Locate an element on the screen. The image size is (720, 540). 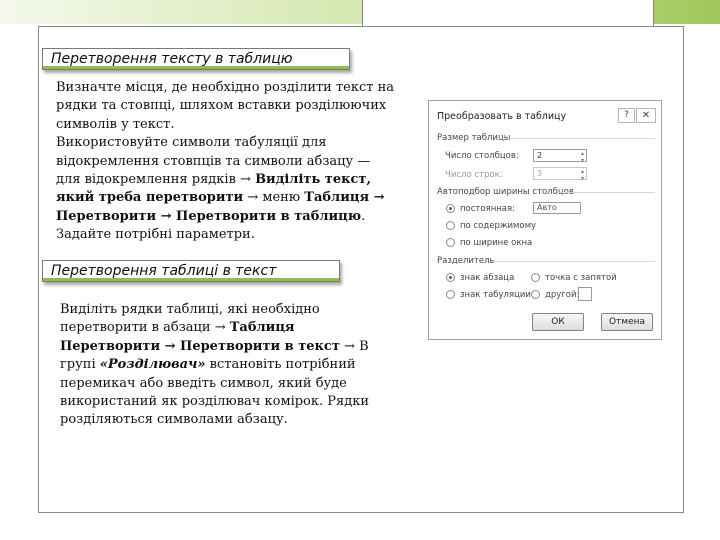
bold-instruction: який треба перетворити is located at coordinates (150, 198).